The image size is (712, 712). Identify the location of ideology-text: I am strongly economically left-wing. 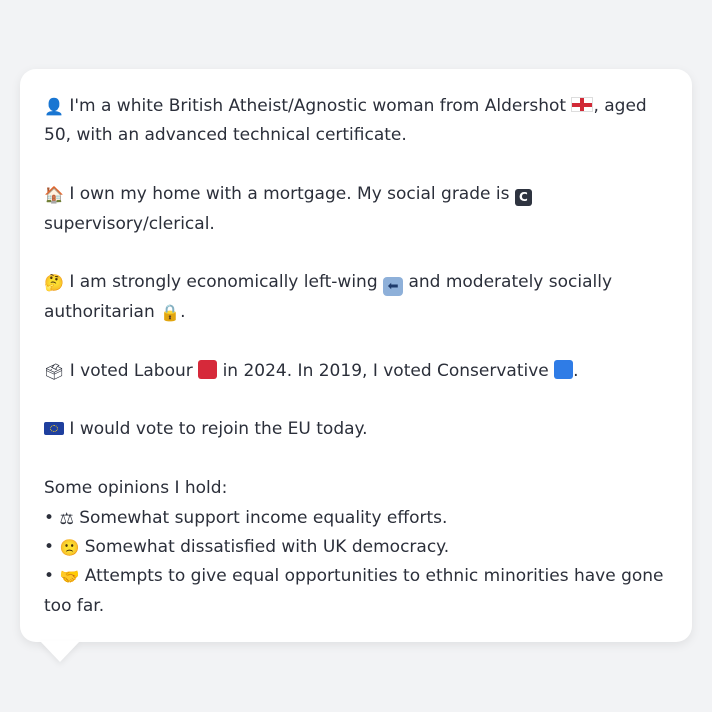
(223, 282).